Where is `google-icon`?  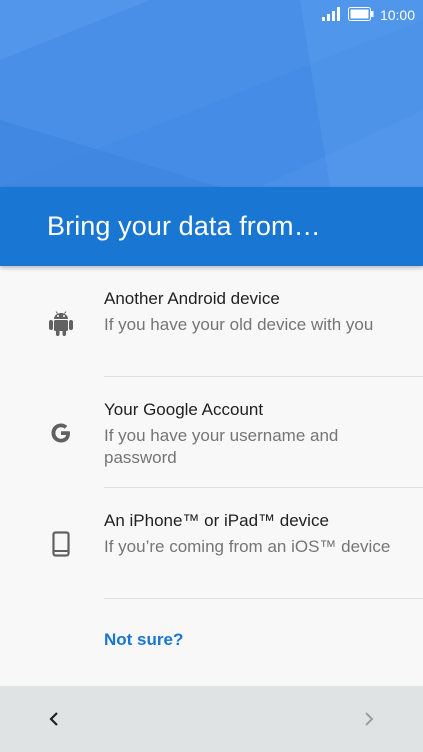 google-icon is located at coordinates (61, 433).